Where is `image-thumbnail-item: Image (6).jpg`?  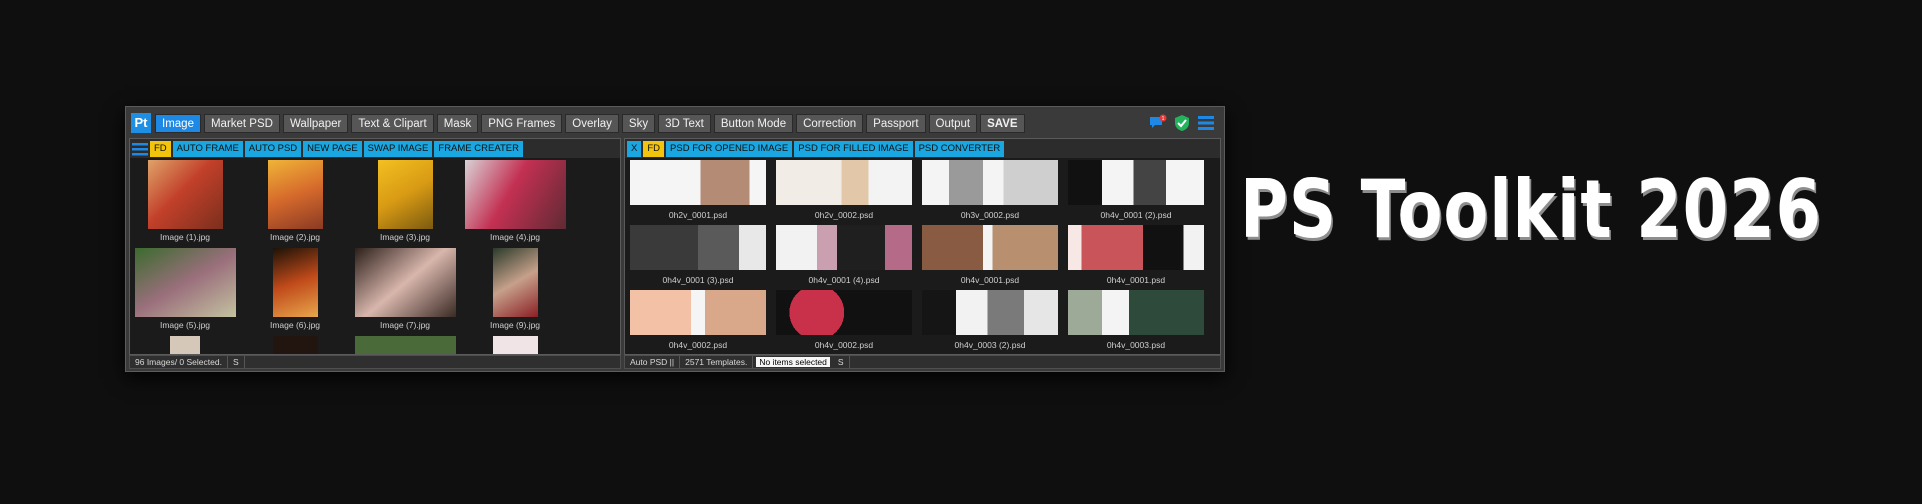 image-thumbnail-item: Image (6).jpg is located at coordinates (295, 290).